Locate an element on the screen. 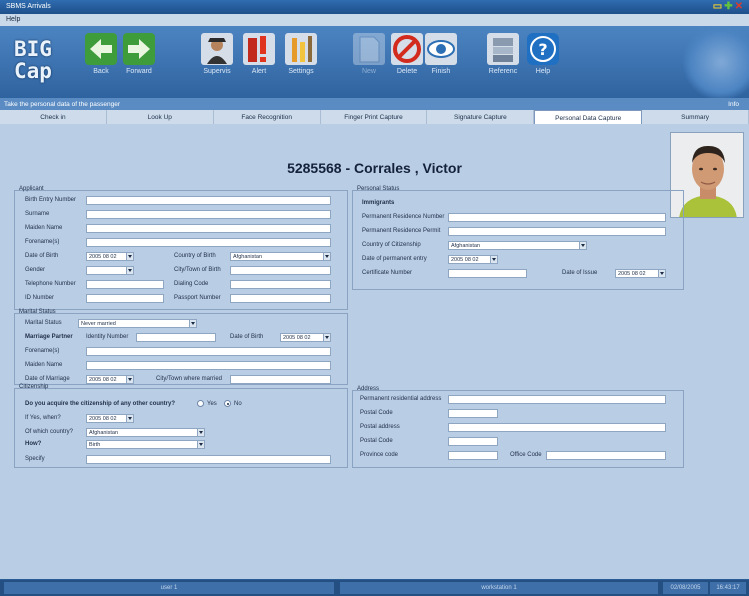 The image size is (749, 596). tab-signature-capture: Signature Capture is located at coordinates (481, 117).